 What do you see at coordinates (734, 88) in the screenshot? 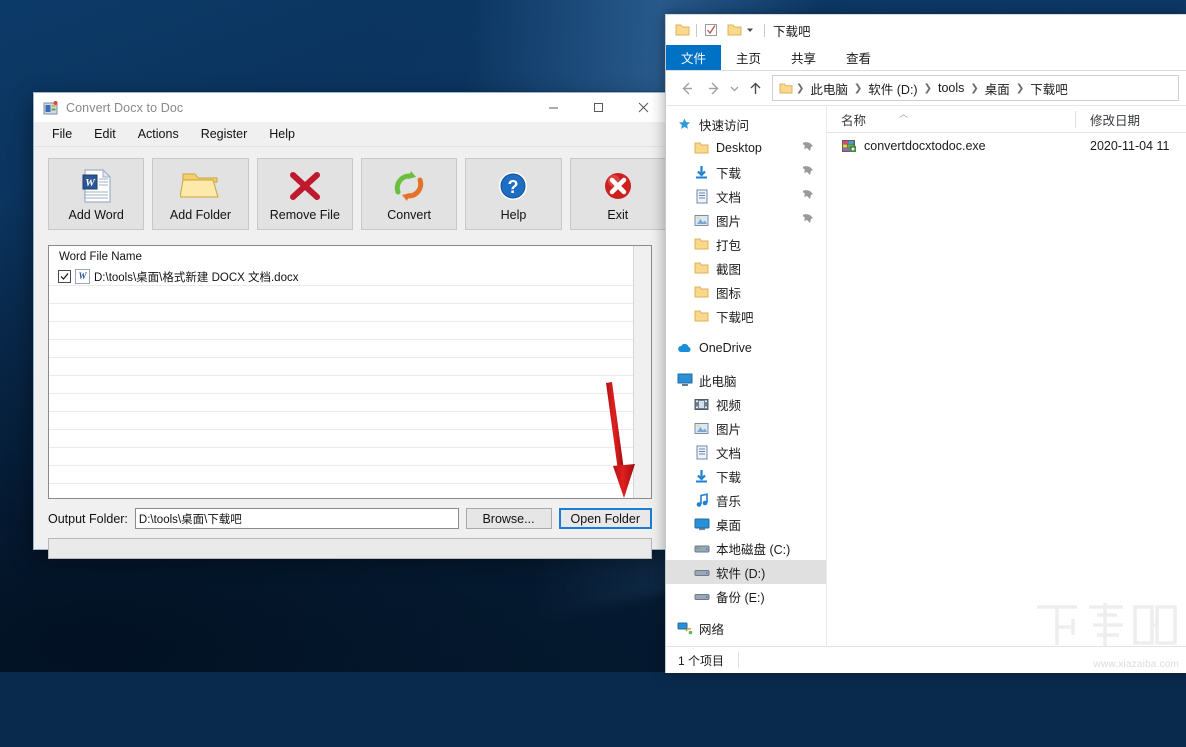
I see `chevron-down-icon` at bounding box center [734, 88].